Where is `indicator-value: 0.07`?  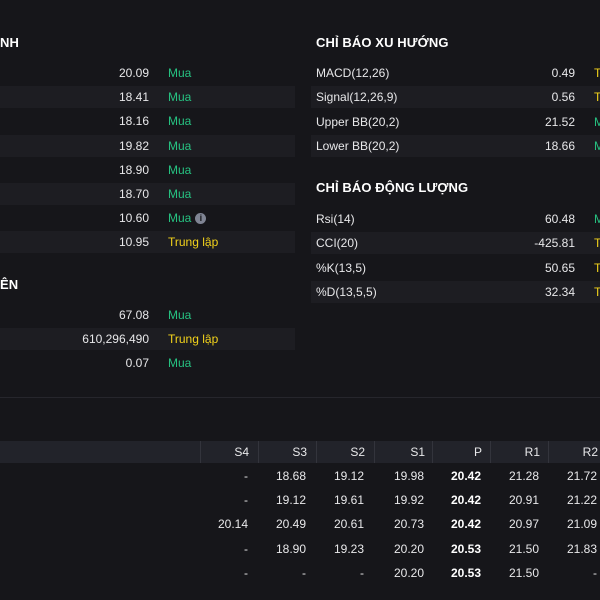
indicator-value: 0.07 is located at coordinates (137, 363).